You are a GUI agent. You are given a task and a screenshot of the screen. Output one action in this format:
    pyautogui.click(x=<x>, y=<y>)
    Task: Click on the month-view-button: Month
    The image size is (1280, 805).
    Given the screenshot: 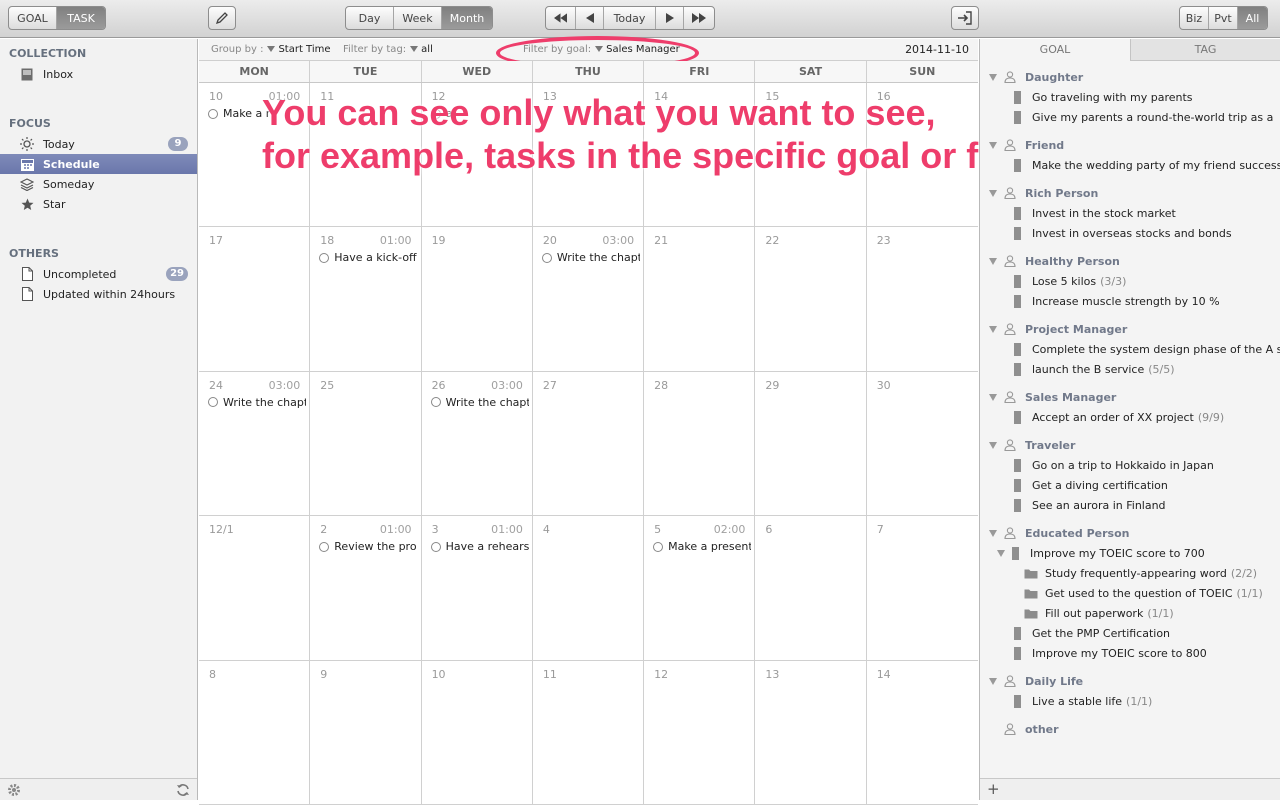 What is the action you would take?
    pyautogui.click(x=467, y=18)
    